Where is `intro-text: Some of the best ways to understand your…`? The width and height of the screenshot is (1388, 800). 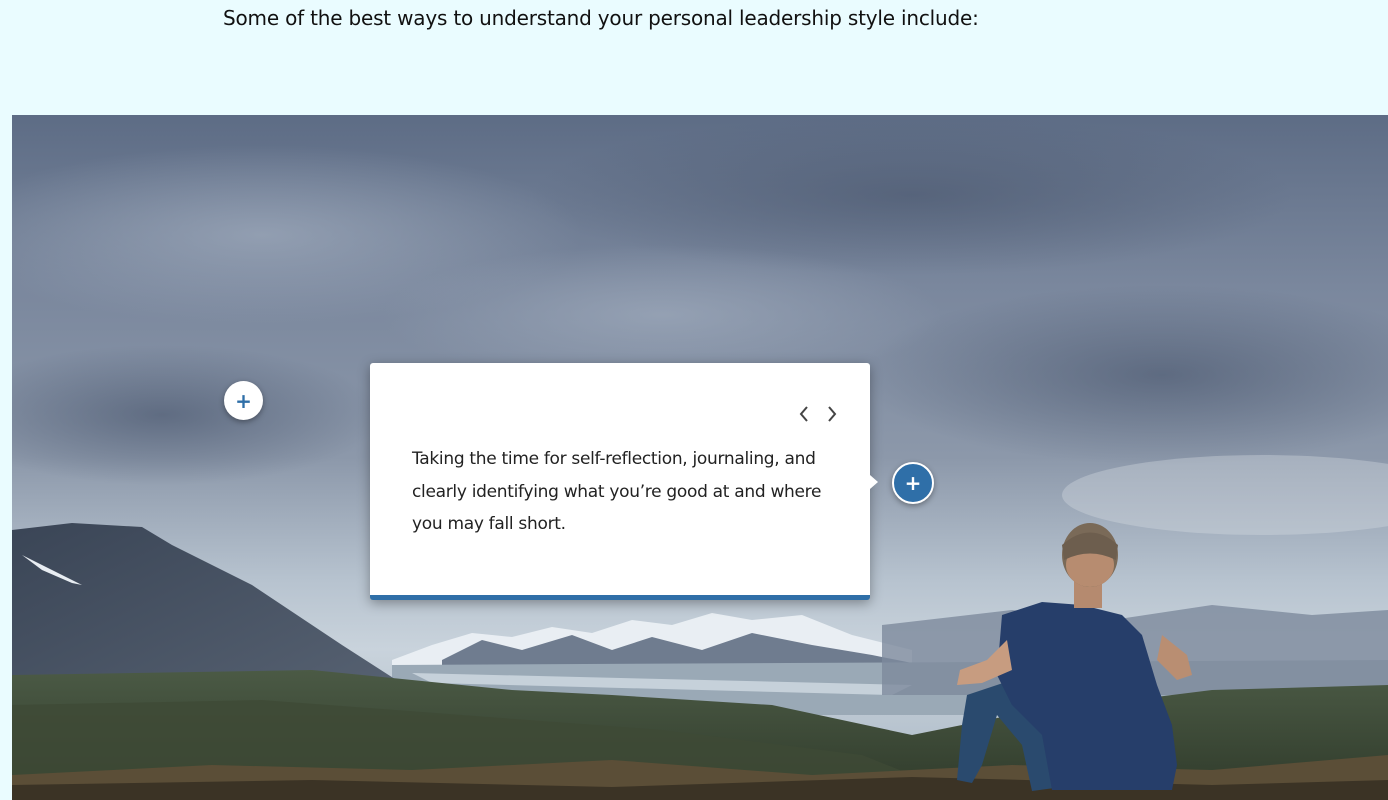 intro-text: Some of the best ways to understand your… is located at coordinates (601, 18).